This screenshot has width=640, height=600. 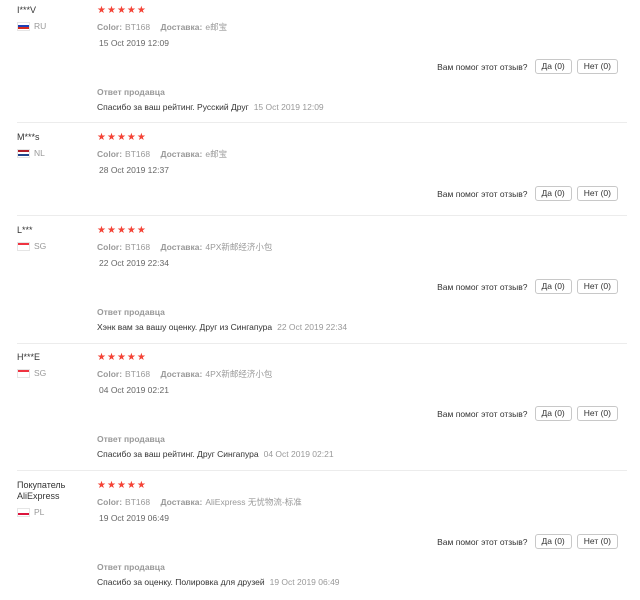 I want to click on reviewer-name: M***s, so click(x=28, y=137).